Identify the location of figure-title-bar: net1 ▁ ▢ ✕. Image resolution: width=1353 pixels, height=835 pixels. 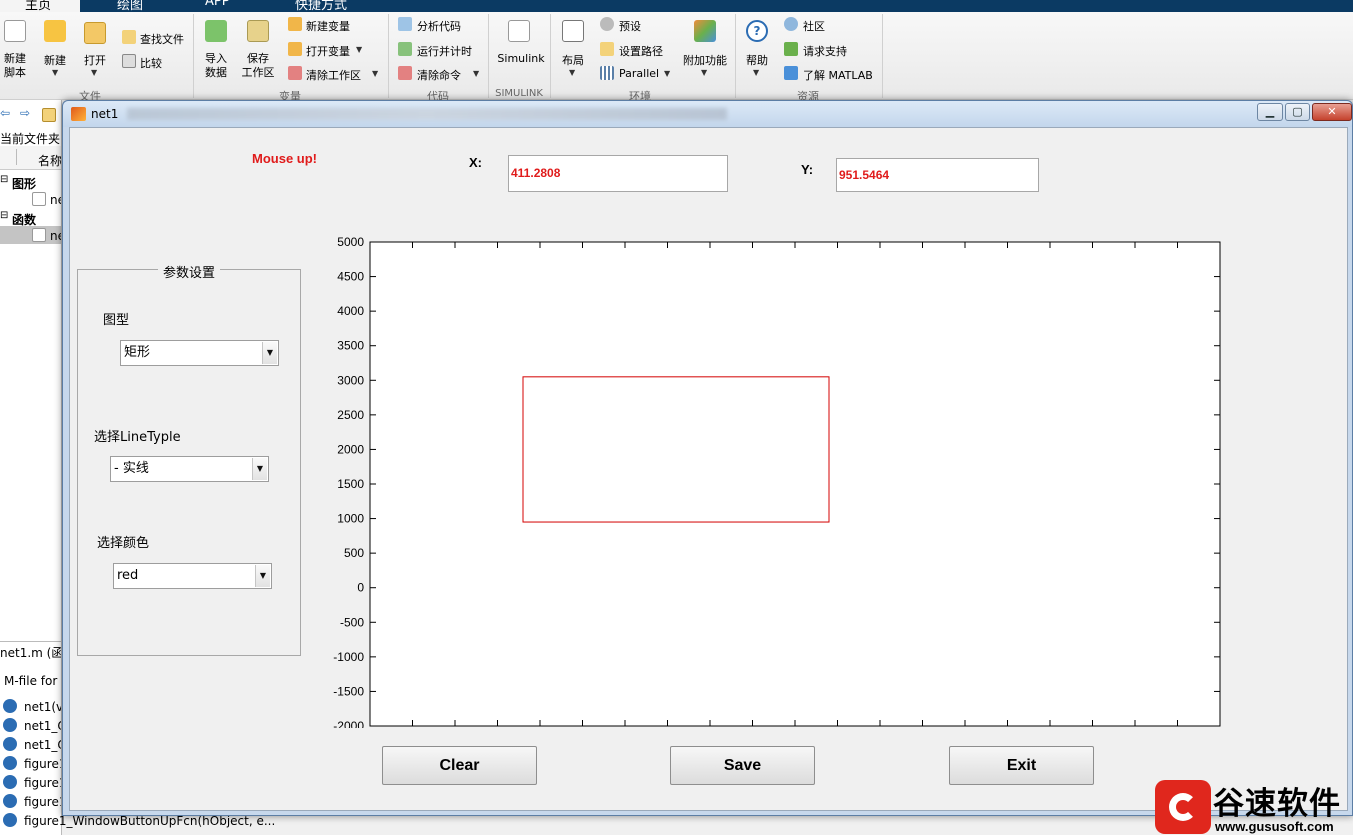
(707, 114).